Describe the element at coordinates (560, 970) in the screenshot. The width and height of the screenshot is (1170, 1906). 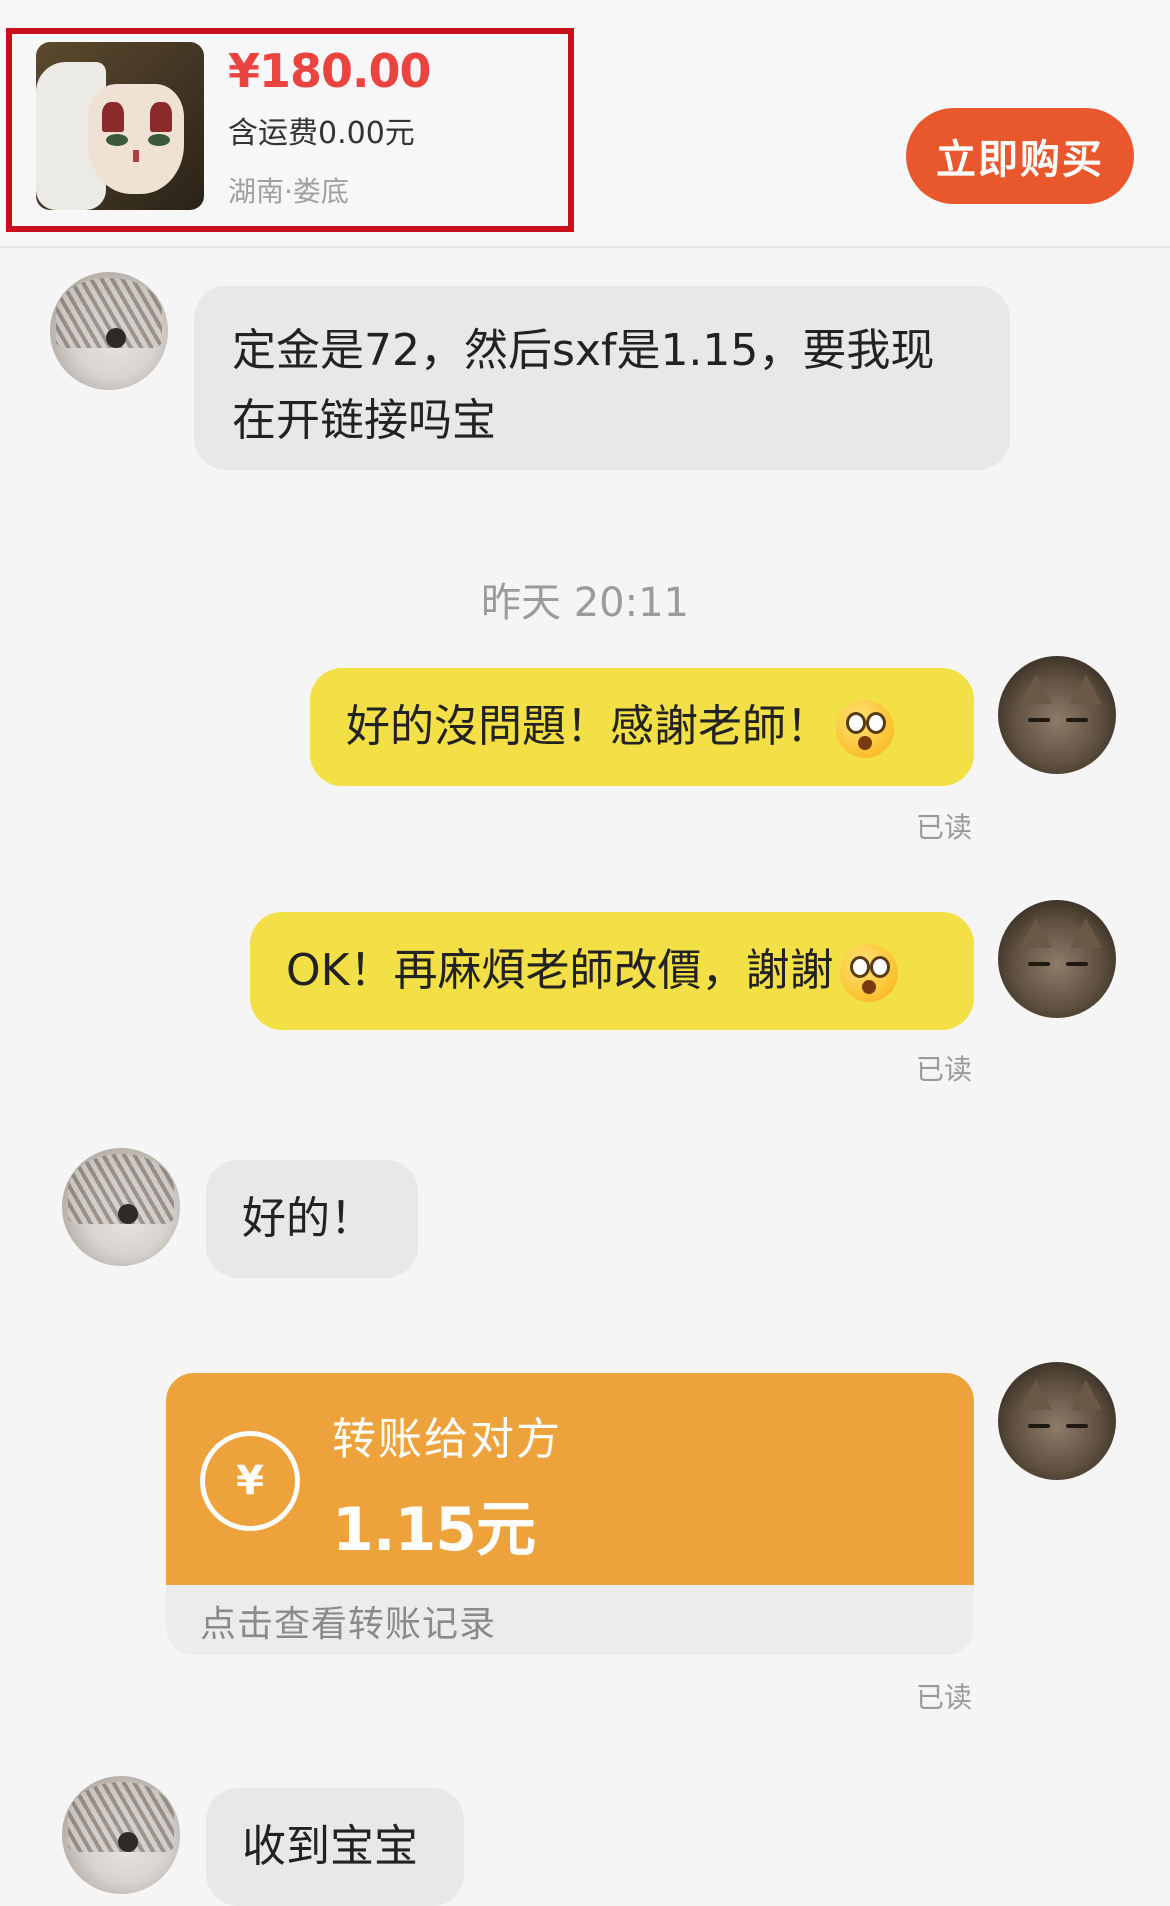
I see `message-text: OK！再麻煩老師改價，謝謝` at that location.